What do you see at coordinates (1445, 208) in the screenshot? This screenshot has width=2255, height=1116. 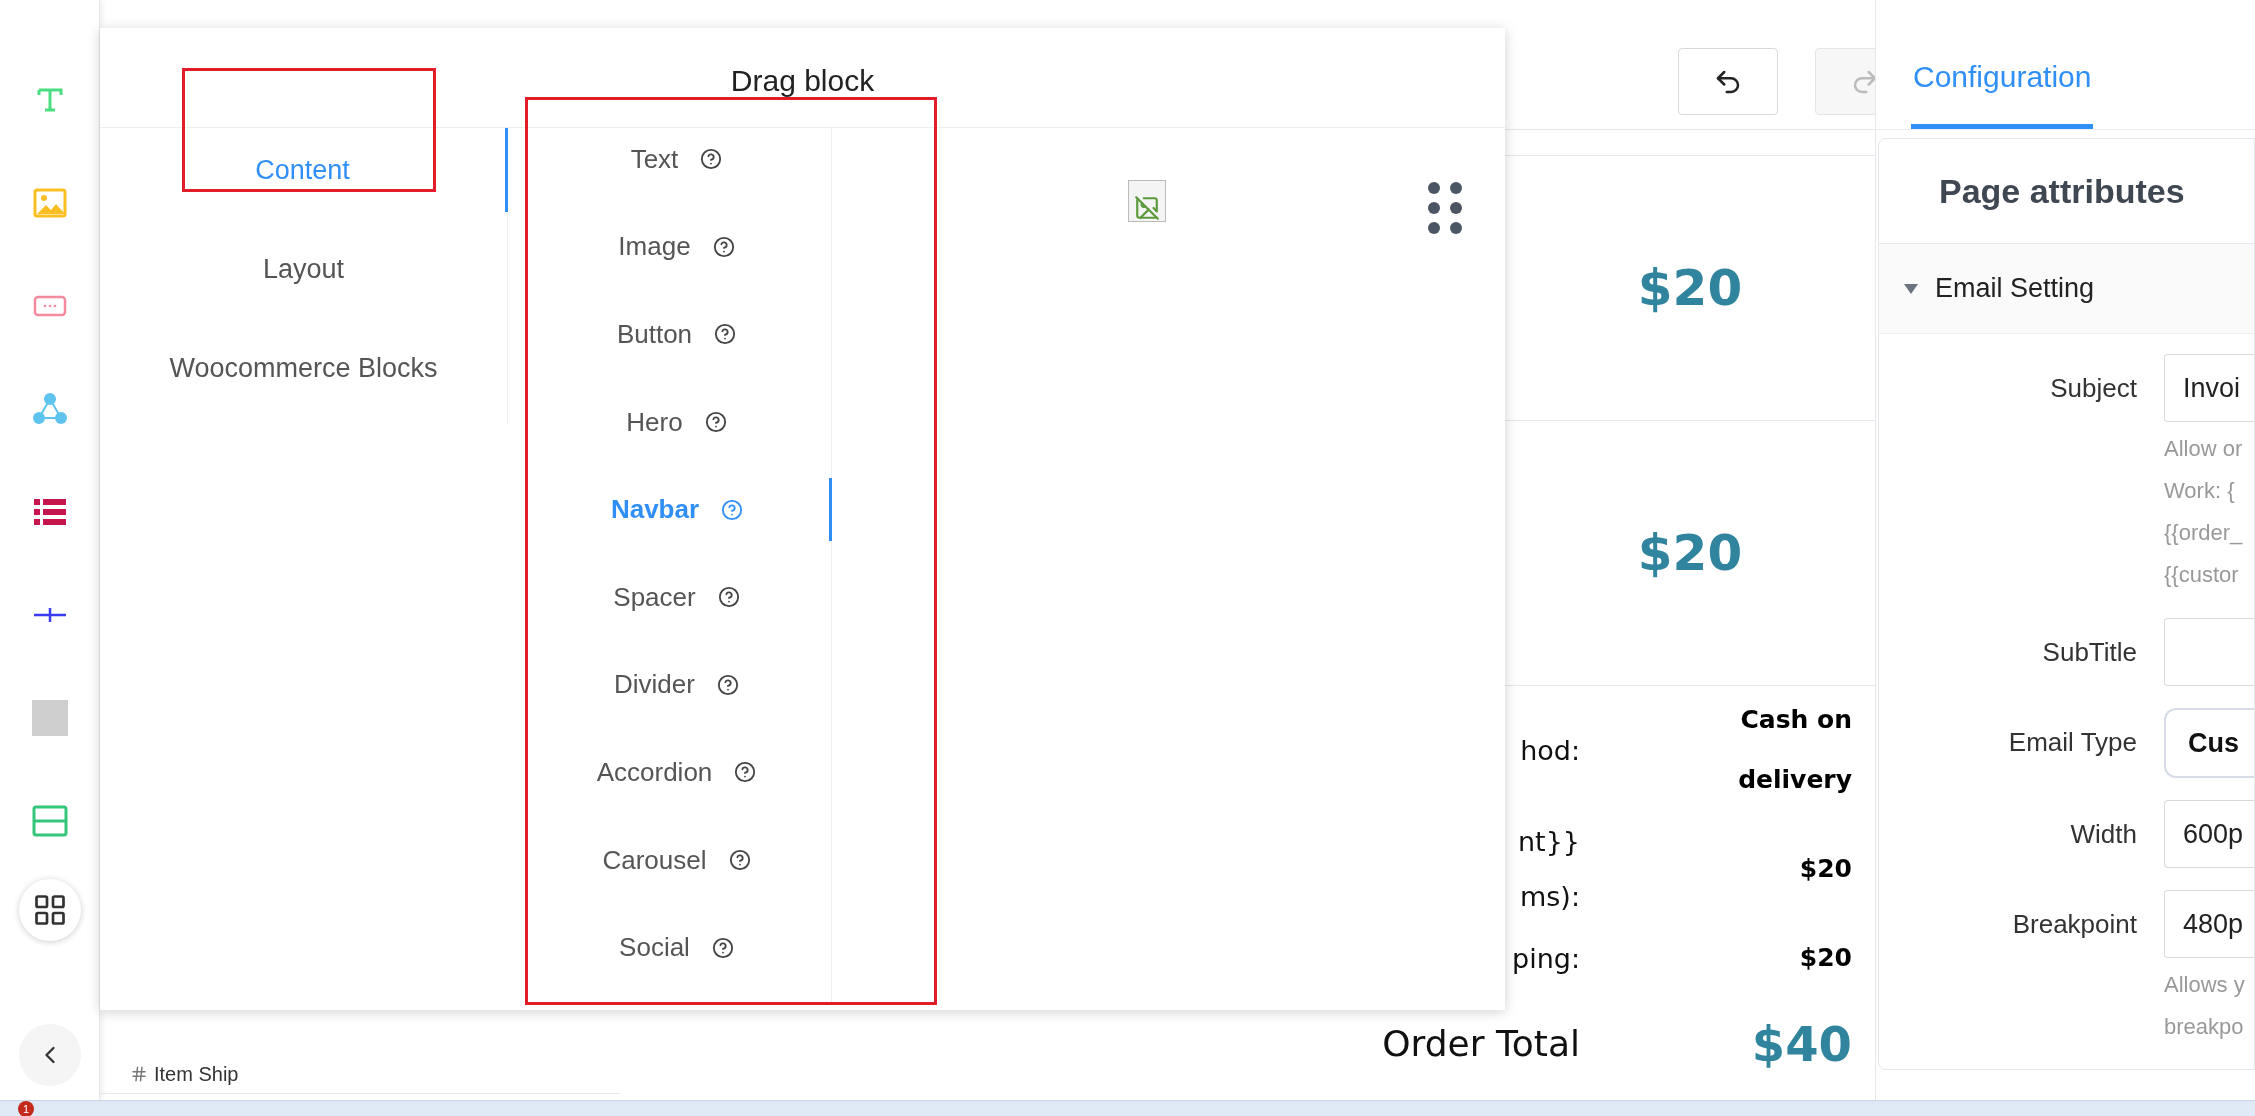 I see `drag-handle-icon` at bounding box center [1445, 208].